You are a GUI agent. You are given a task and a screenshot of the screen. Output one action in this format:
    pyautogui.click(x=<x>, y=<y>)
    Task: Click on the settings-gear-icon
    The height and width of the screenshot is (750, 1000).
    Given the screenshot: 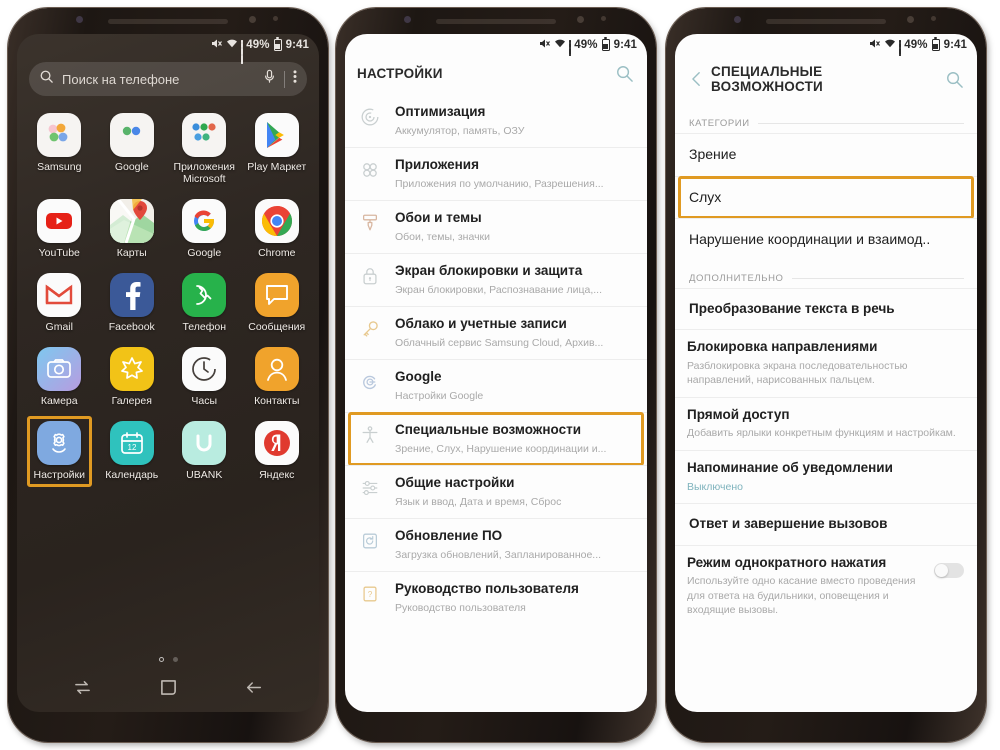 What is the action you would take?
    pyautogui.click(x=59, y=443)
    